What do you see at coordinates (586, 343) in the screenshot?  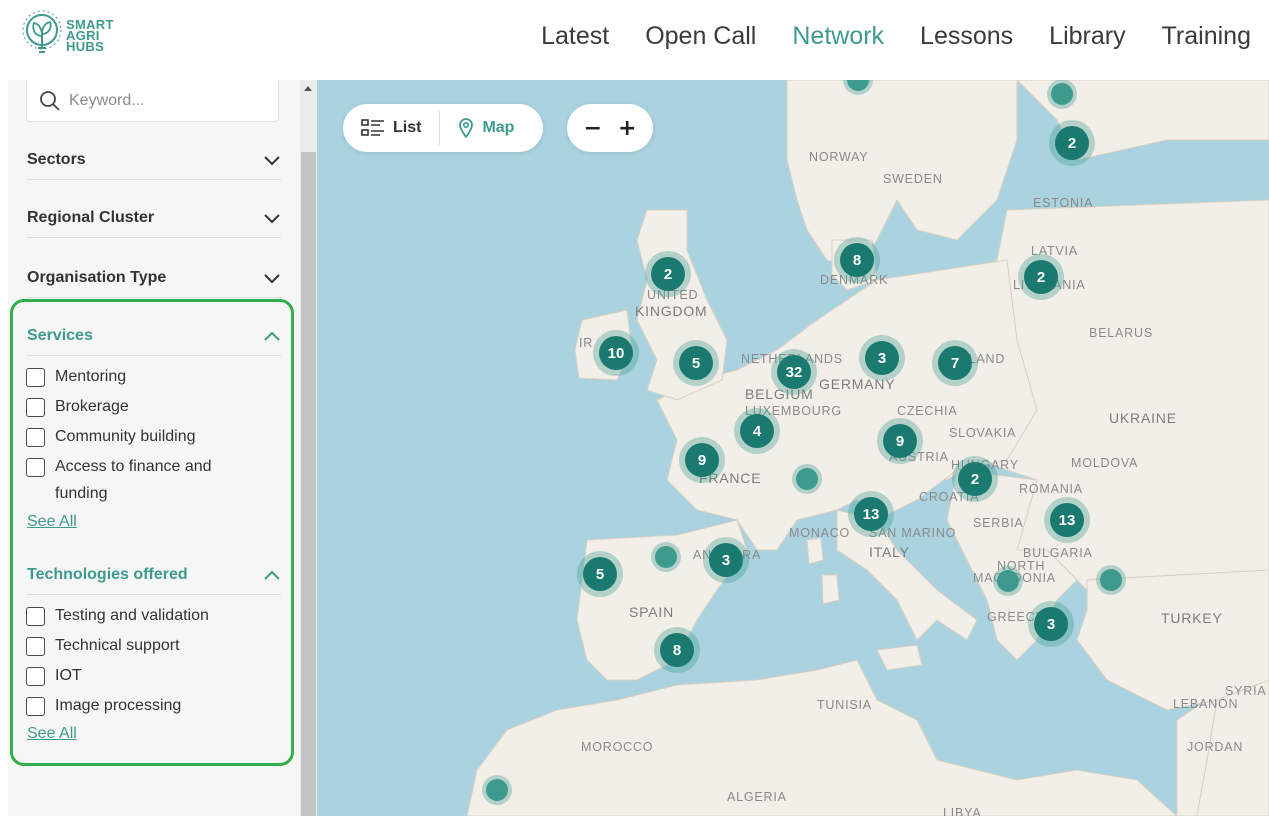 I see `map-label-ireland: IR` at bounding box center [586, 343].